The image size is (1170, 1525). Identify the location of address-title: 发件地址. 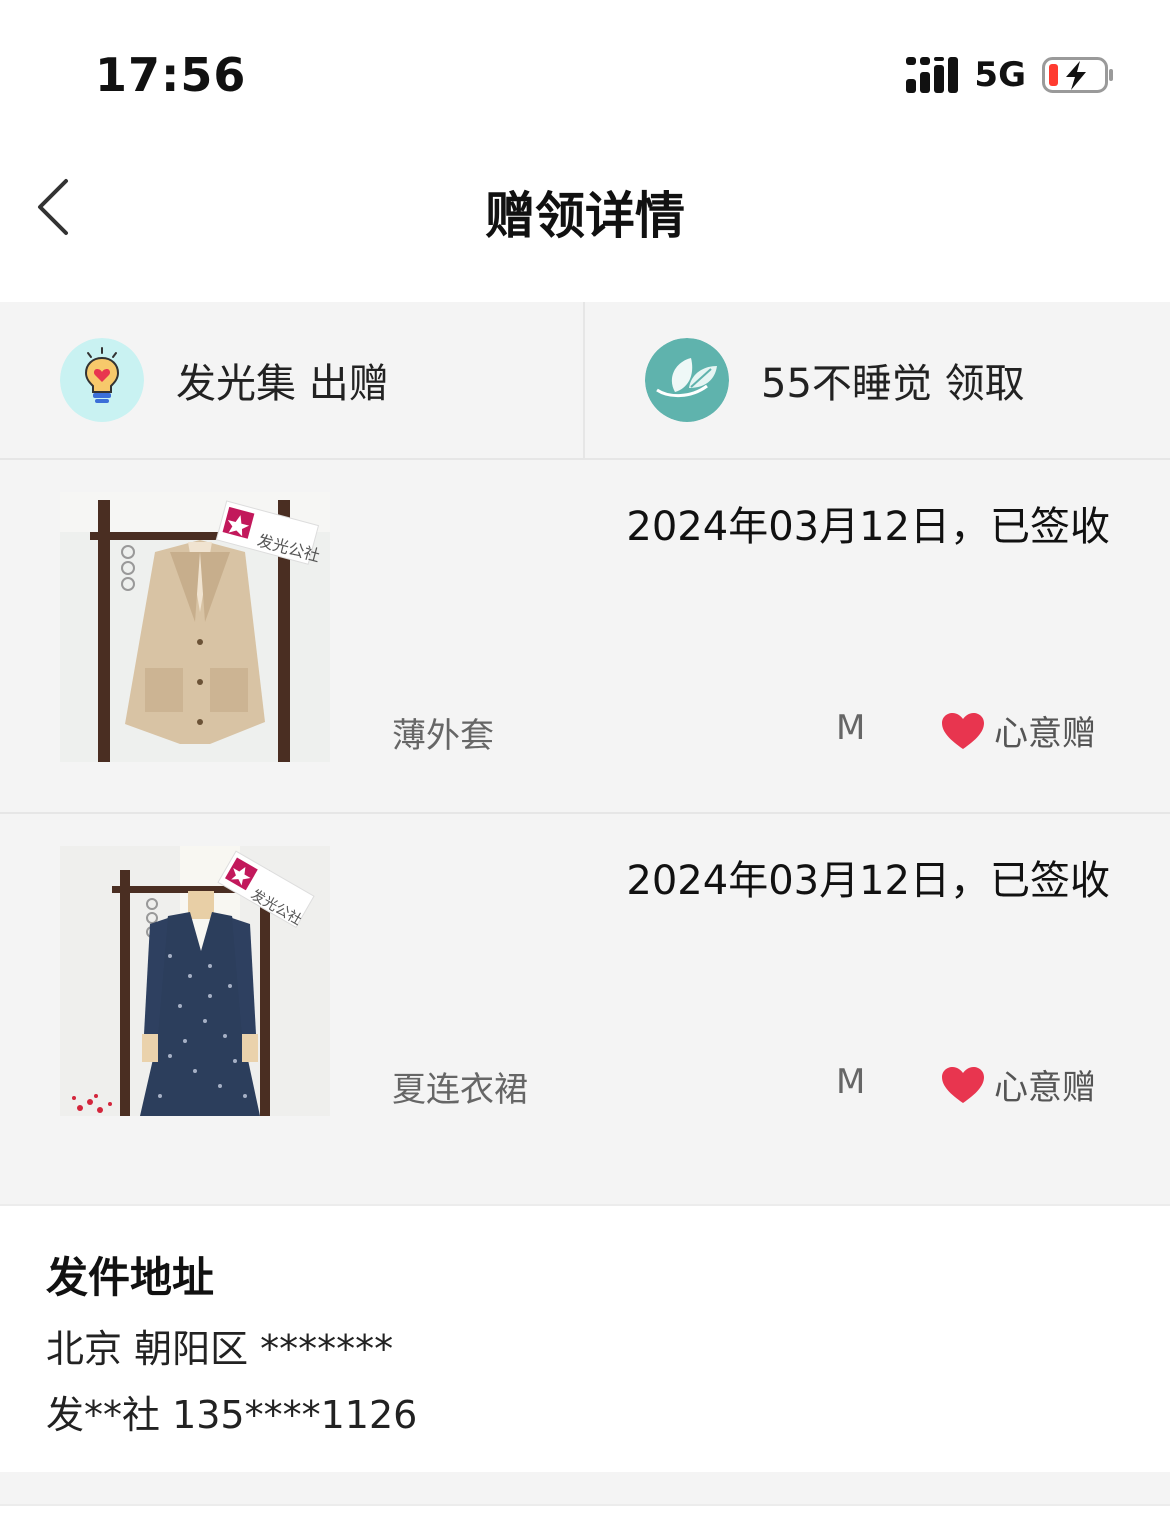
(130, 1277).